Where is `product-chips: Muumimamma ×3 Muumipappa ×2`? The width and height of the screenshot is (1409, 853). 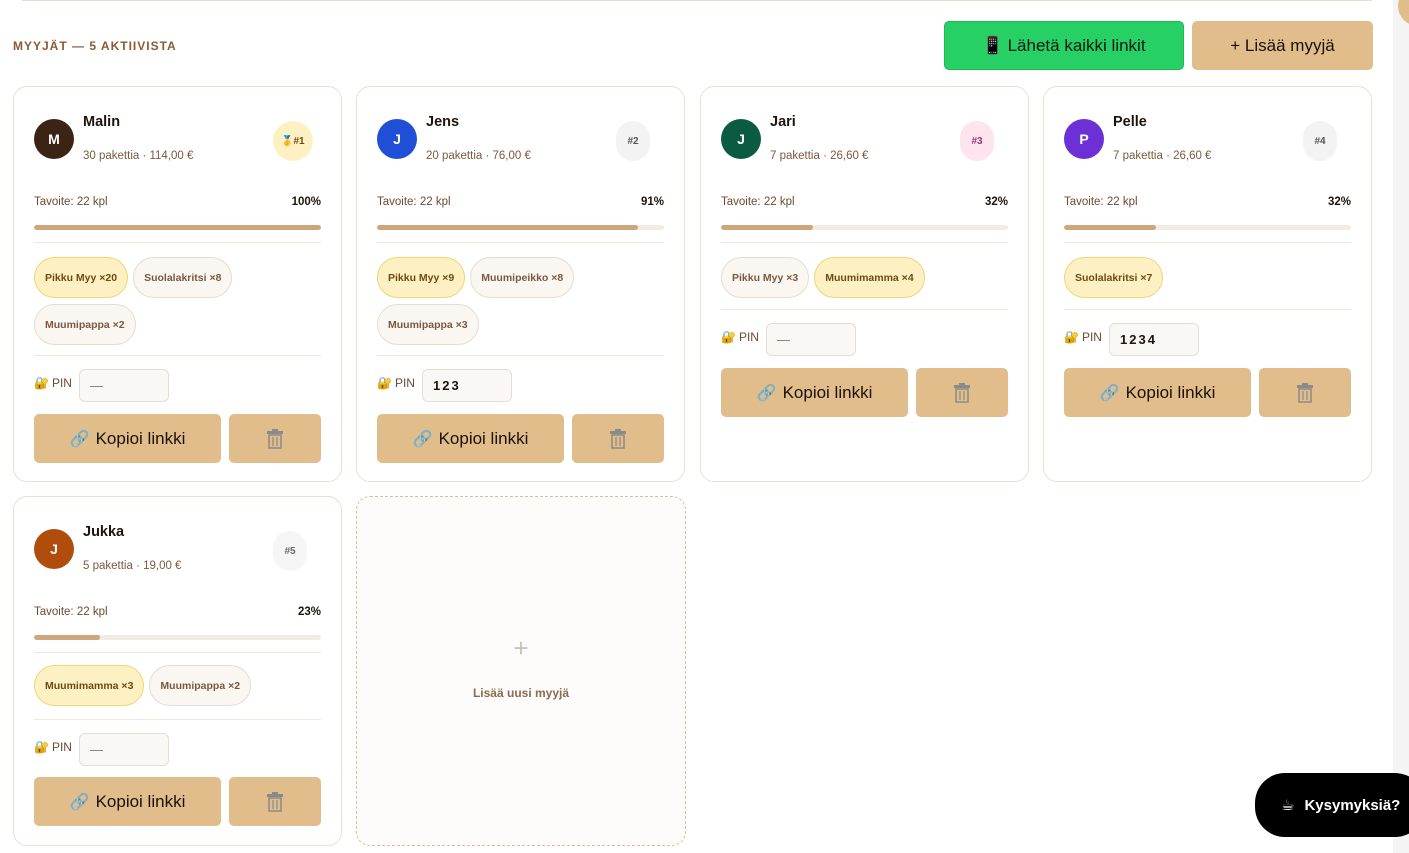
product-chips: Muumimamma ×3 Muumipappa ×2 is located at coordinates (181, 685).